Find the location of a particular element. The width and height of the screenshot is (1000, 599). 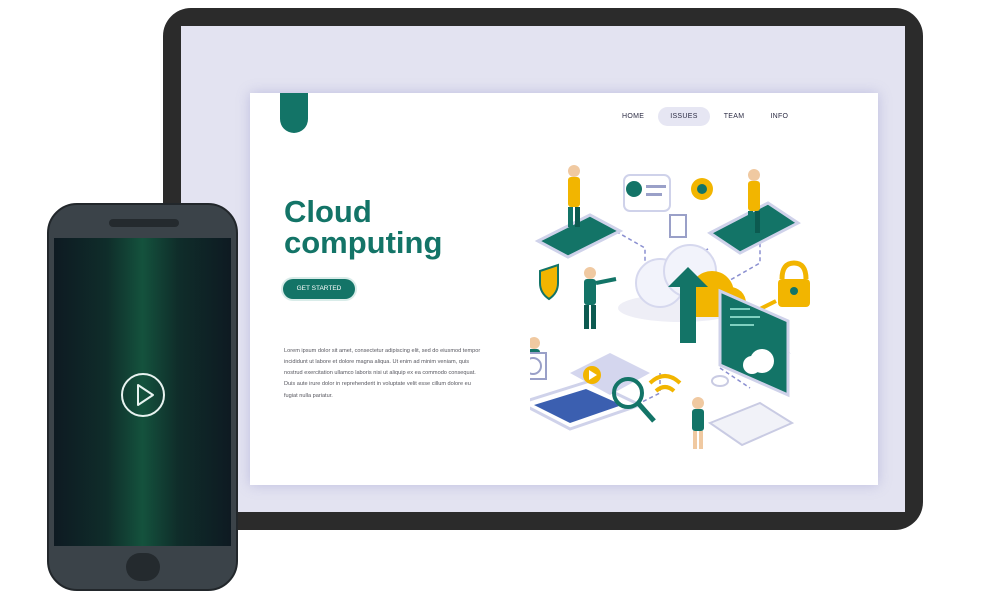

chat-bubble-icon is located at coordinates (647, 193).